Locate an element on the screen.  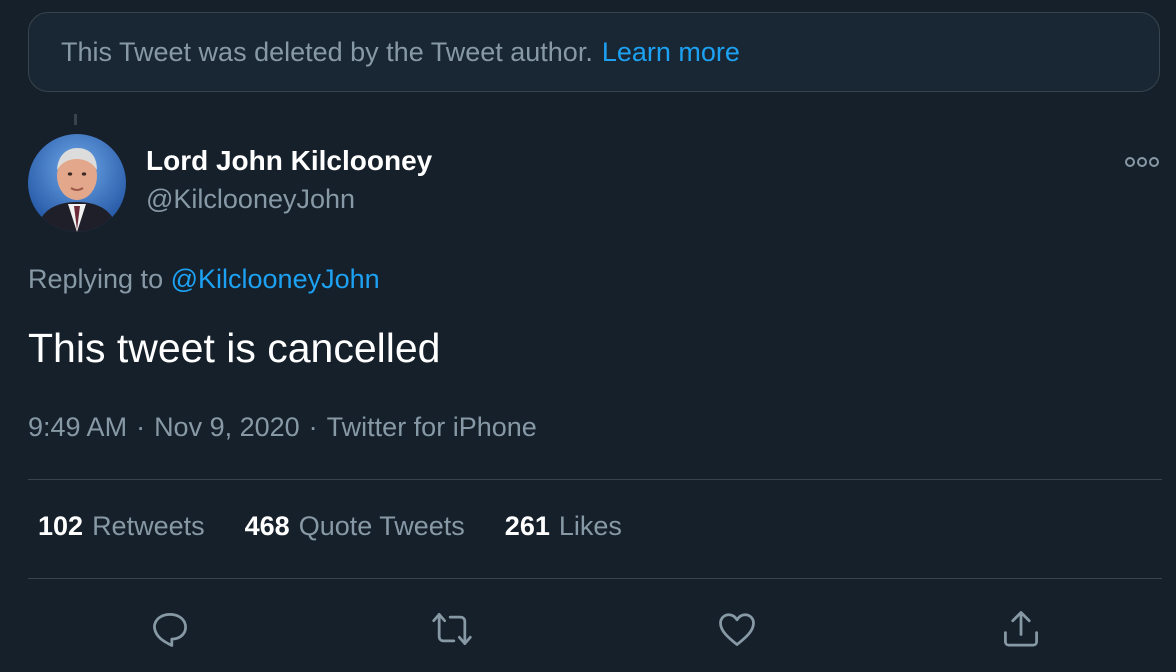
engagement-stats: 102 Retweets 468 Quote Tweets 261 Likes is located at coordinates (350, 526).